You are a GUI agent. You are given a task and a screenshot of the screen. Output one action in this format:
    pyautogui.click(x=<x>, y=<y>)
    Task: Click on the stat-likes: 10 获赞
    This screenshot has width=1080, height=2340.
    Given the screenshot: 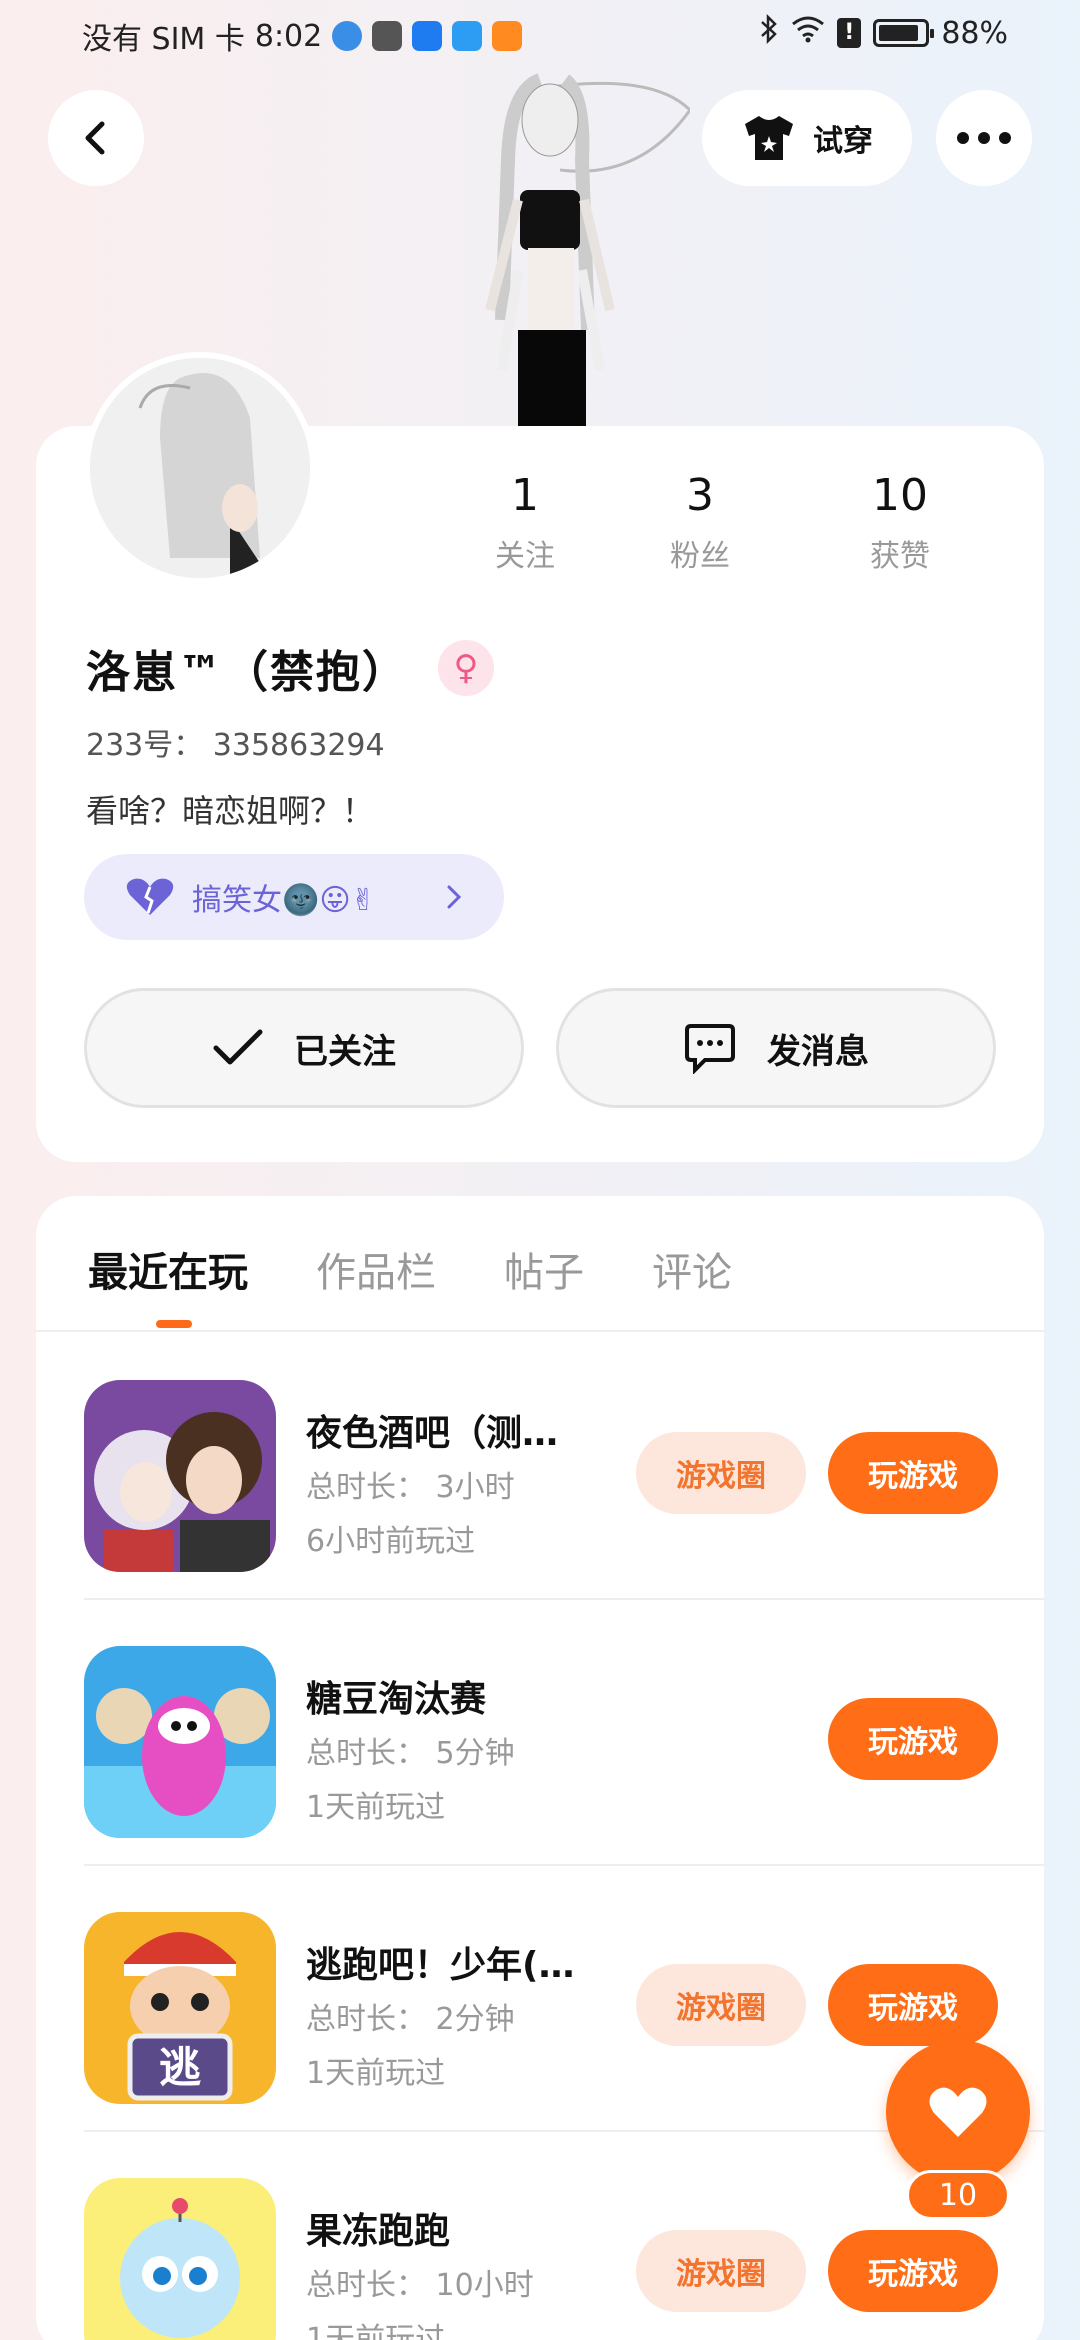 What is the action you would take?
    pyautogui.click(x=900, y=522)
    